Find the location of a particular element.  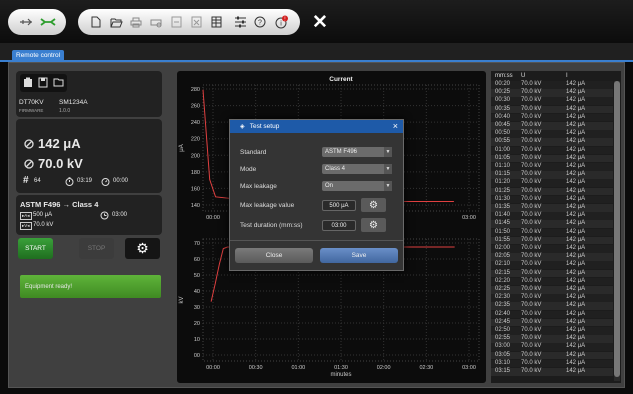

scrollbar-thumb is located at coordinates (617, 229).